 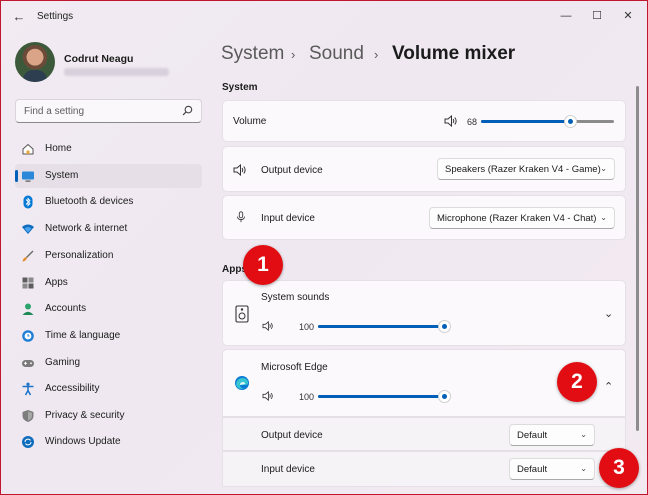 What do you see at coordinates (28, 336) in the screenshot?
I see `globe-clock-icon` at bounding box center [28, 336].